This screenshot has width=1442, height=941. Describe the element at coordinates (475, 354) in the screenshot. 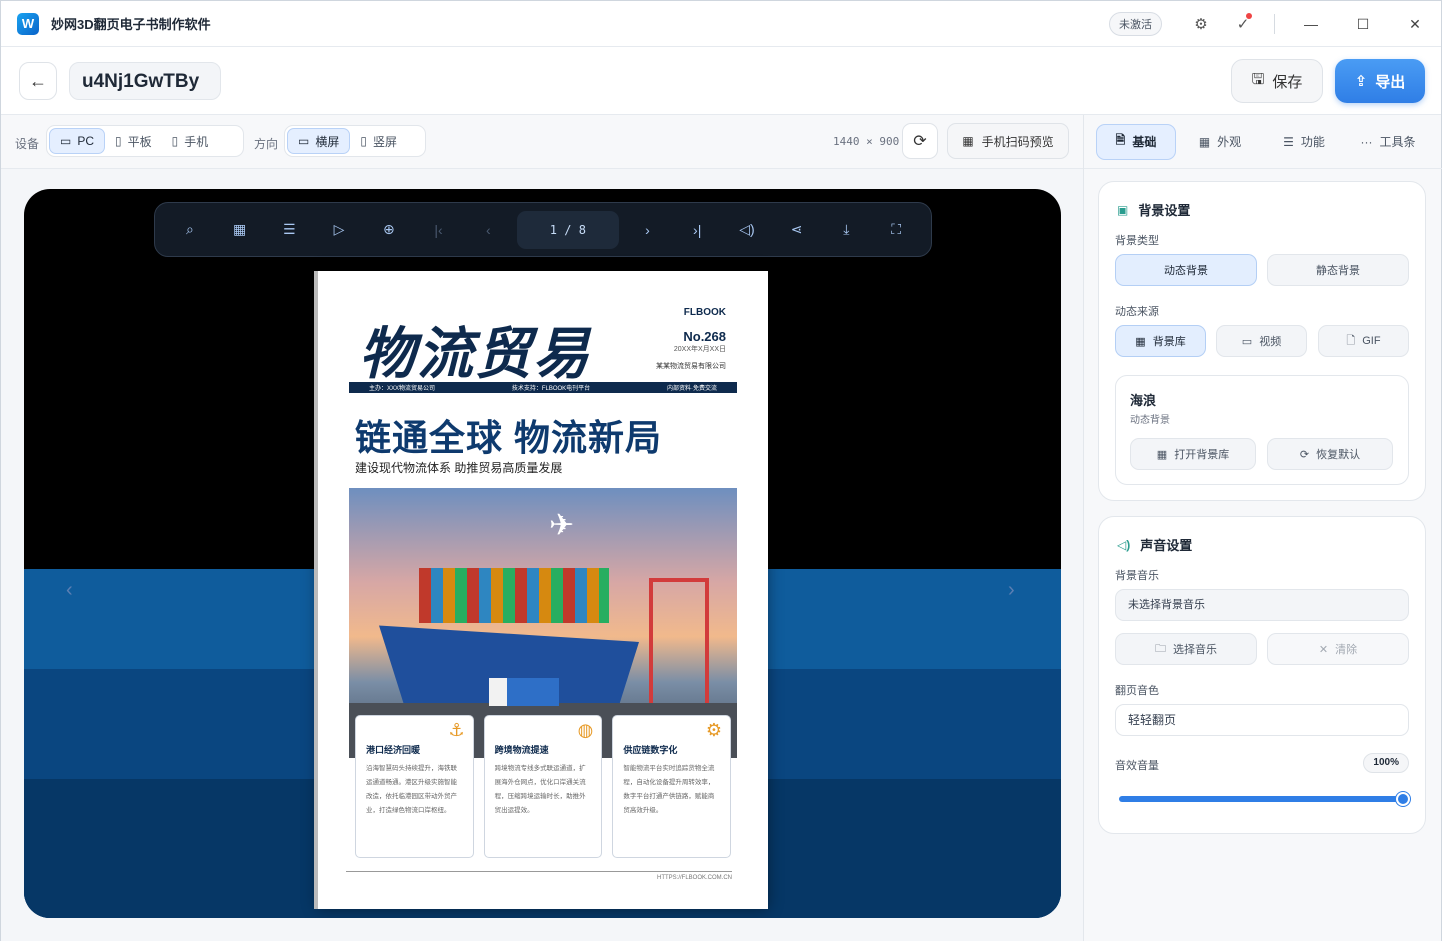

I see `magazine-title: 物流贸易` at that location.